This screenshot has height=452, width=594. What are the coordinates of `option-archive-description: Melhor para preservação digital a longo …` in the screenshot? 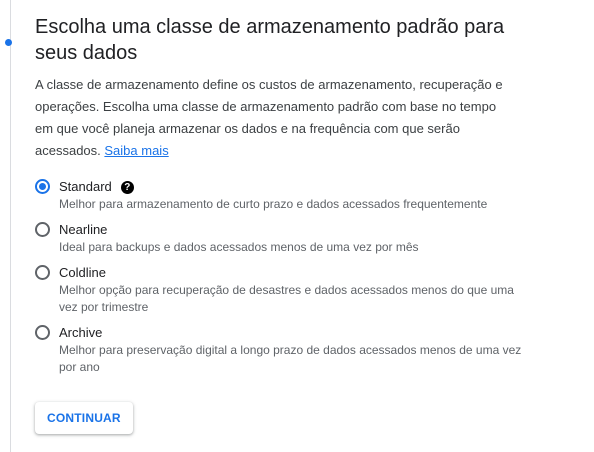 It's located at (290, 358).